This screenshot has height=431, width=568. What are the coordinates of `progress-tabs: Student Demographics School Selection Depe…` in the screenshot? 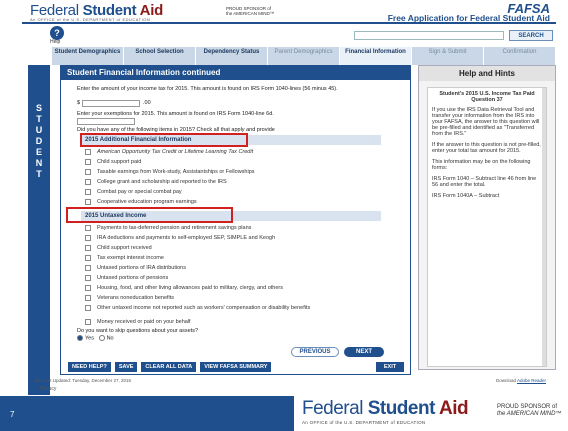 It's located at (304, 56).